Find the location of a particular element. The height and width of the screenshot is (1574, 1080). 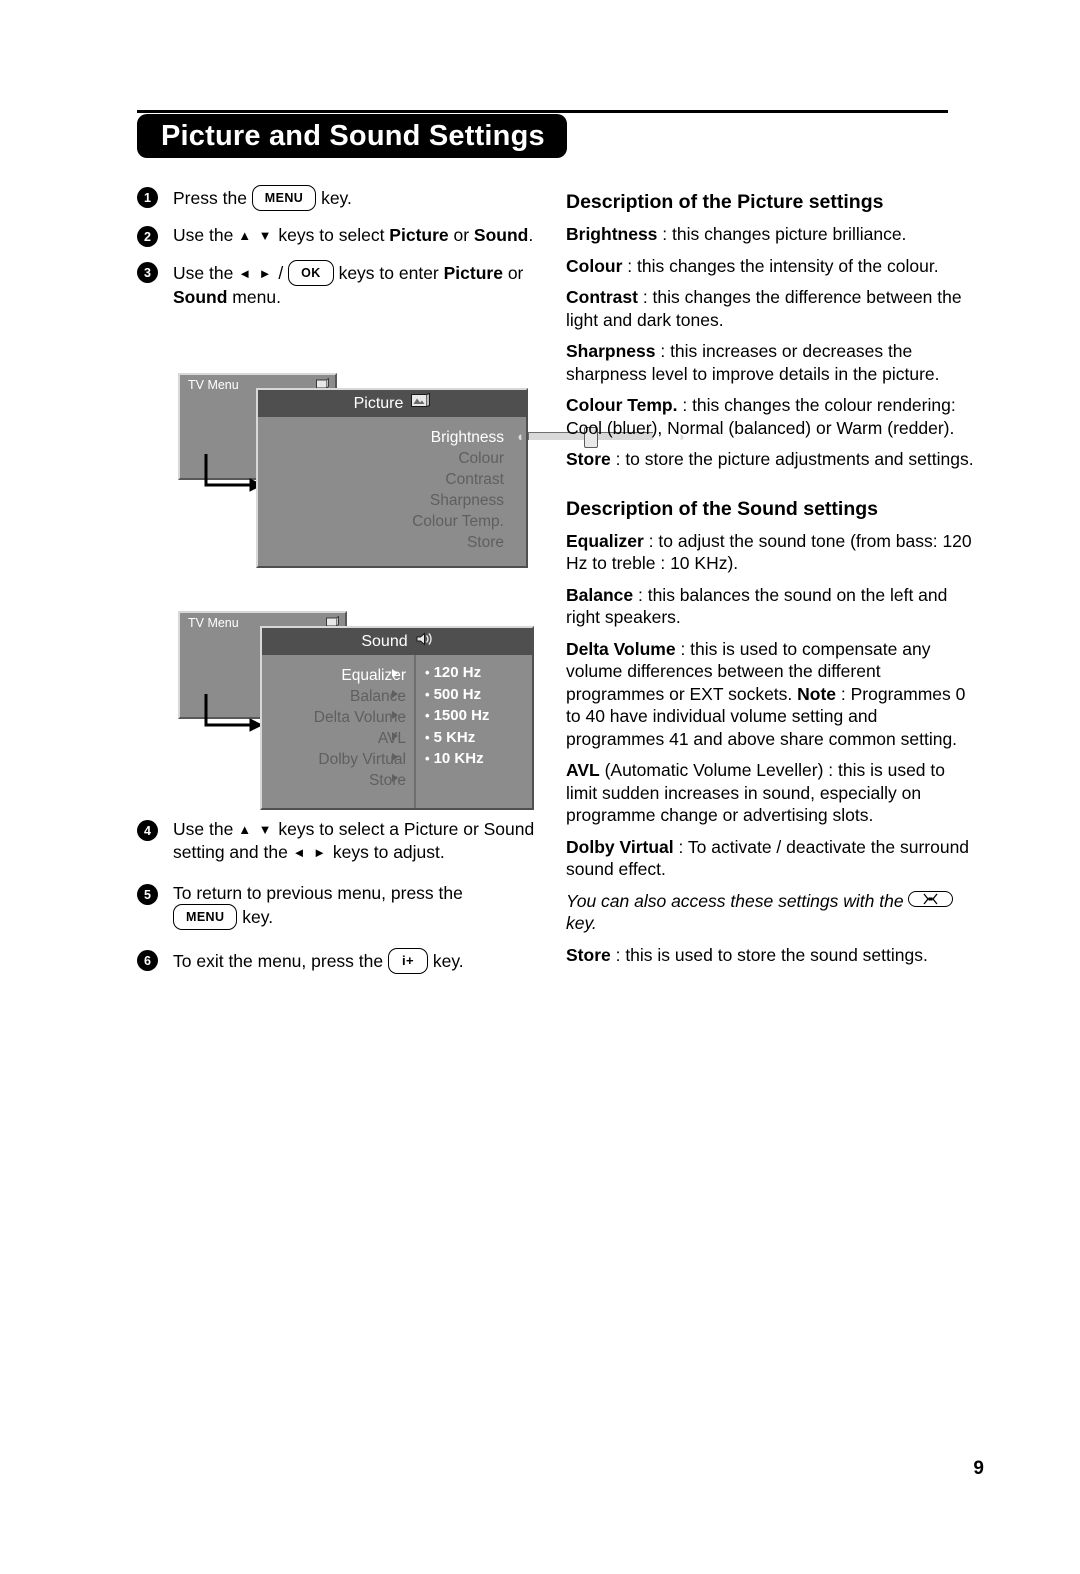

up-down-arrows-icon: ▲ ▼ is located at coordinates (256, 829).